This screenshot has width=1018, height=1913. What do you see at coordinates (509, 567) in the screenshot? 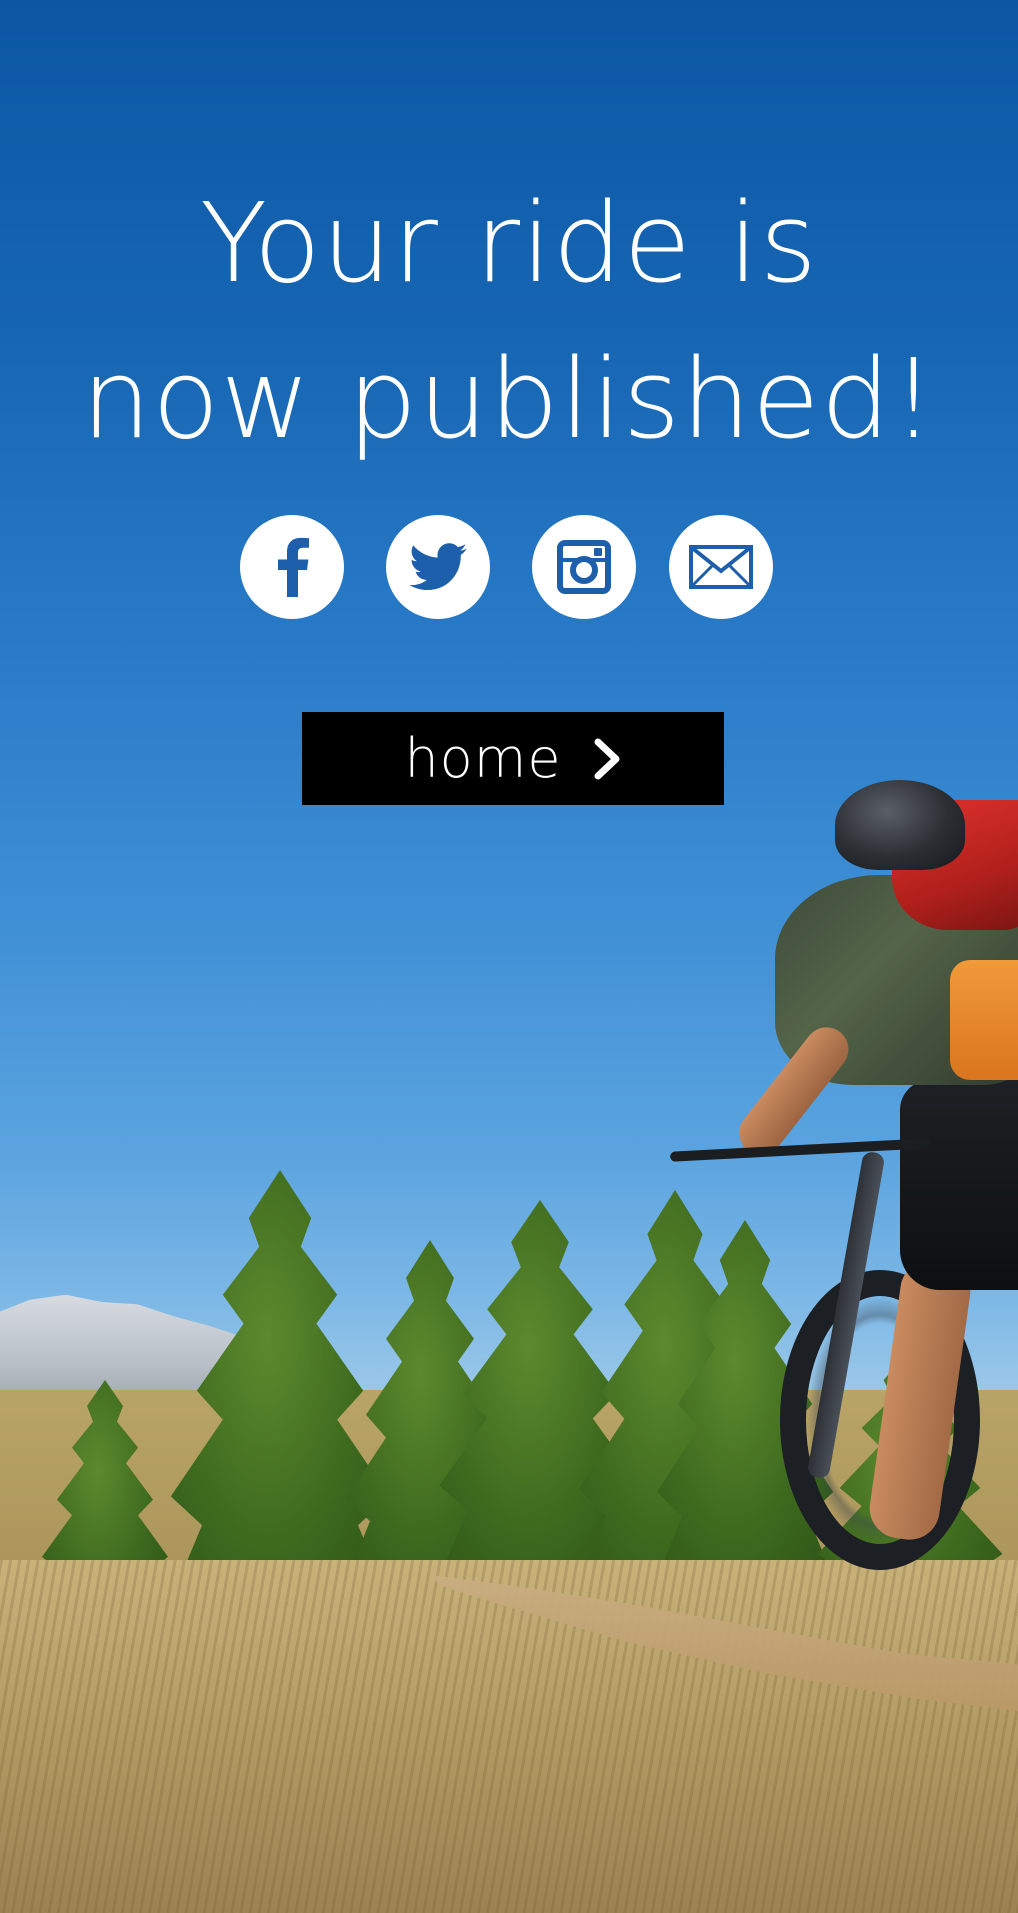
I see `share-buttons` at bounding box center [509, 567].